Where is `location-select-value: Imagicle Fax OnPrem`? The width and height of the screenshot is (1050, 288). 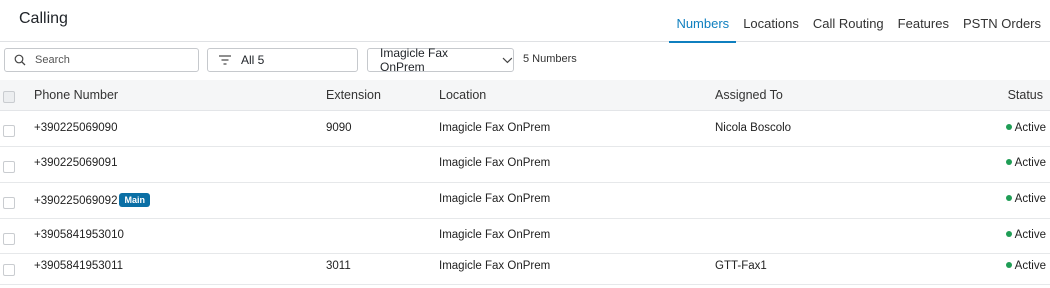
location-select-value: Imagicle Fax OnPrem is located at coordinates (414, 60).